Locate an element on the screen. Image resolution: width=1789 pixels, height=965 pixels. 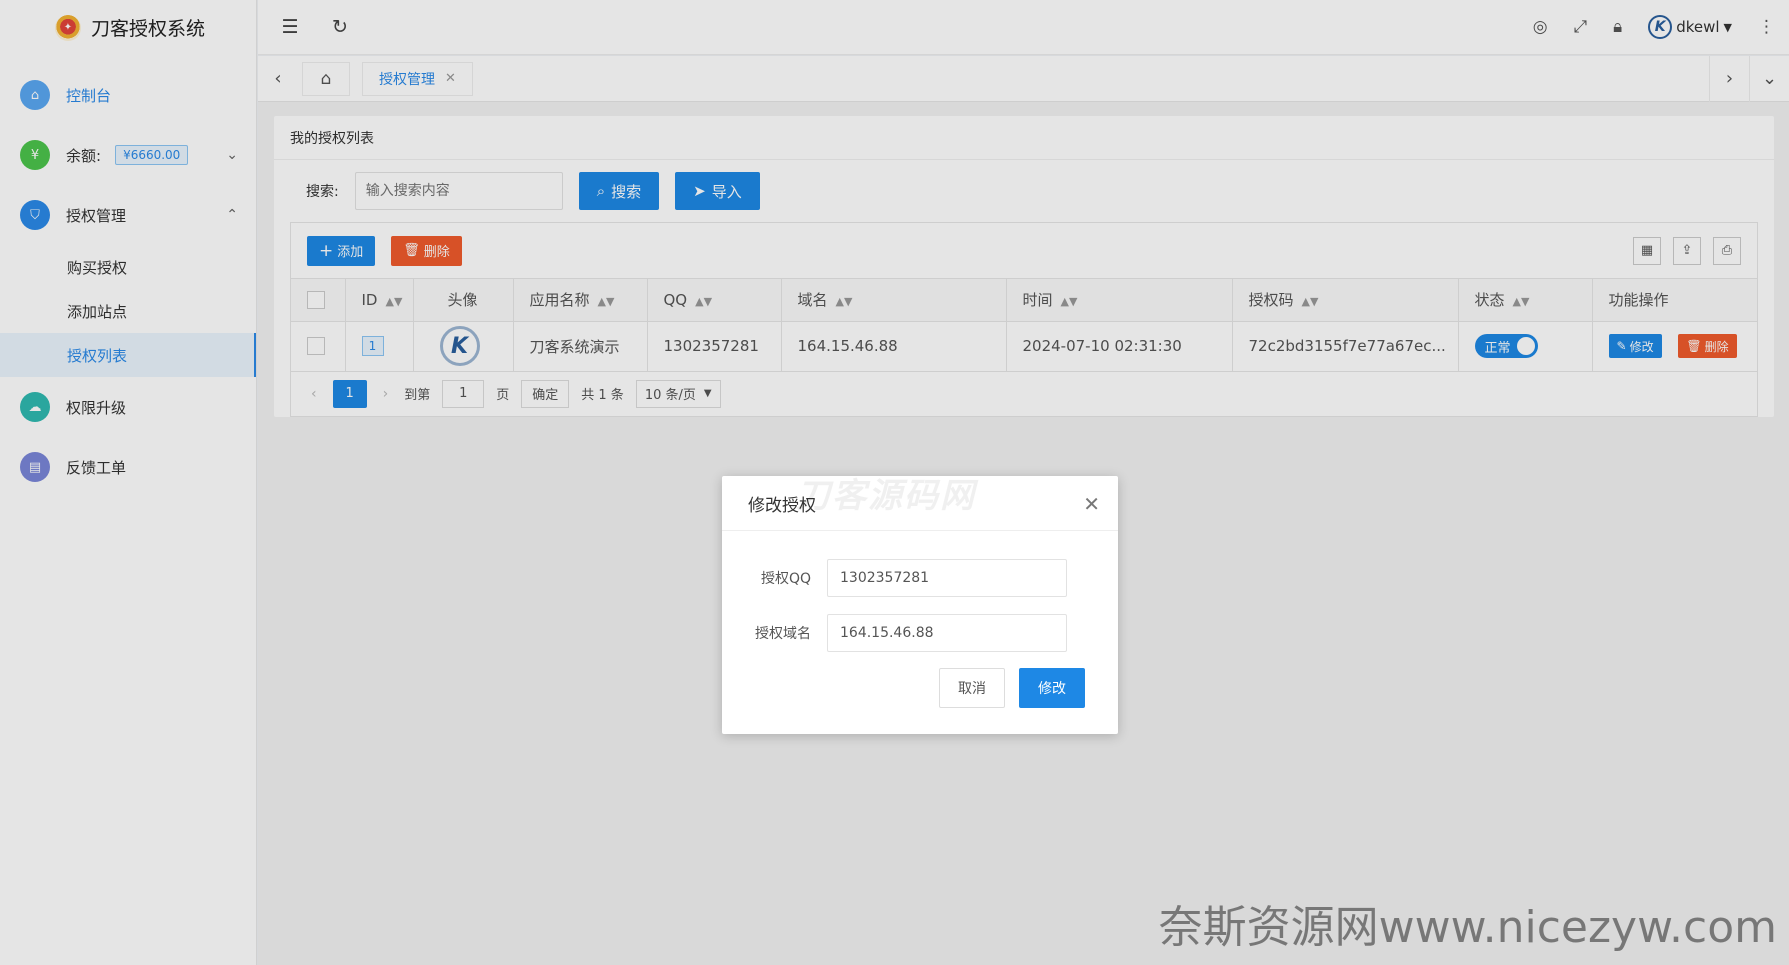
form-row-qq: 授权QQ is located at coordinates (920, 578).